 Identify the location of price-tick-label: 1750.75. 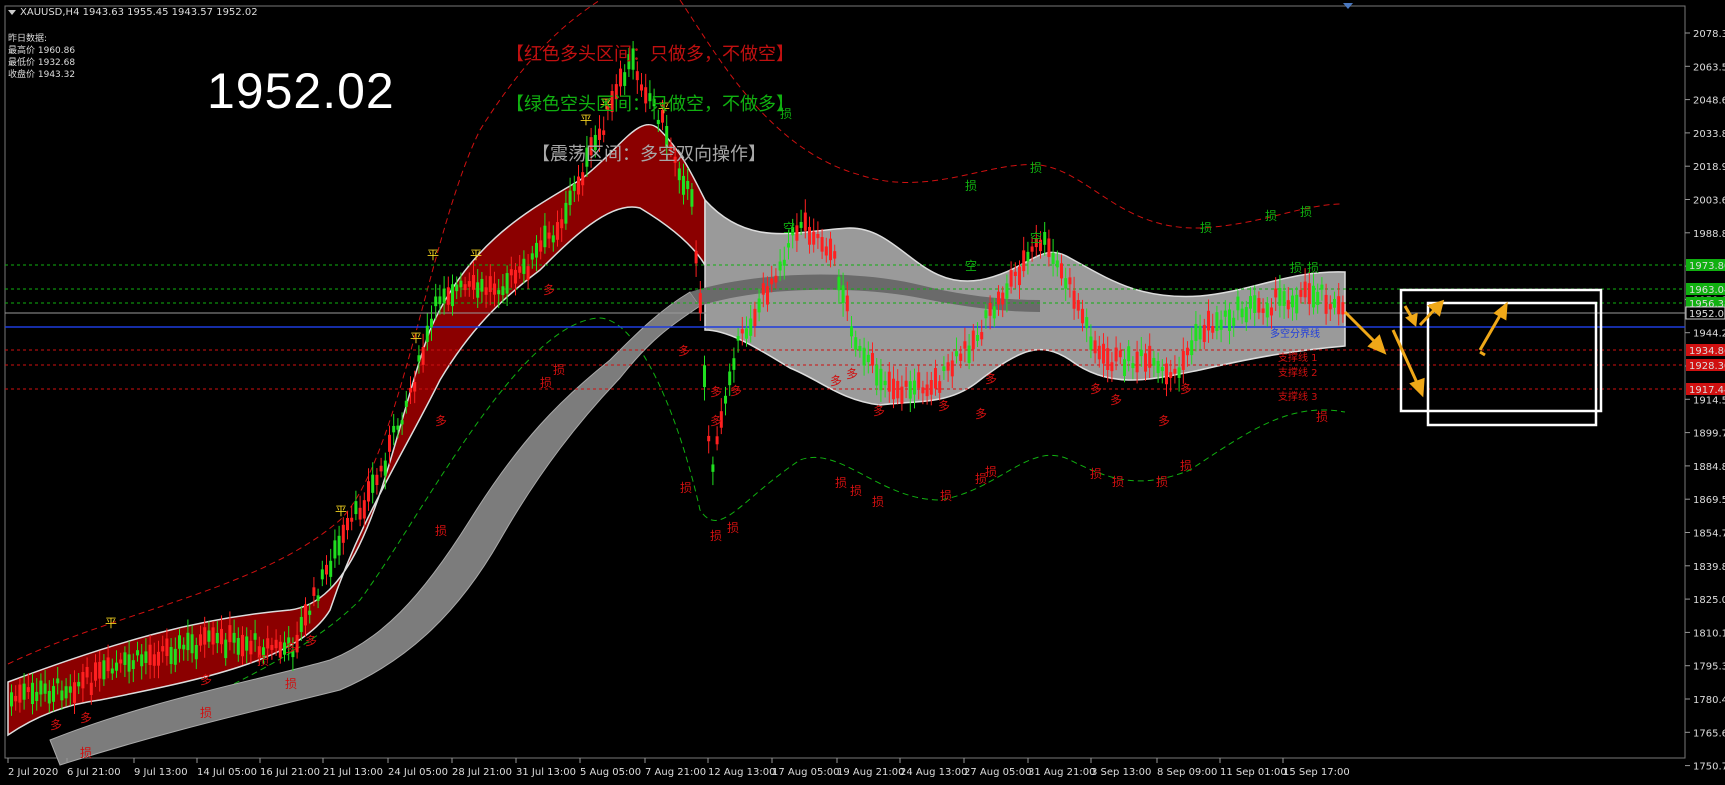
(1709, 767).